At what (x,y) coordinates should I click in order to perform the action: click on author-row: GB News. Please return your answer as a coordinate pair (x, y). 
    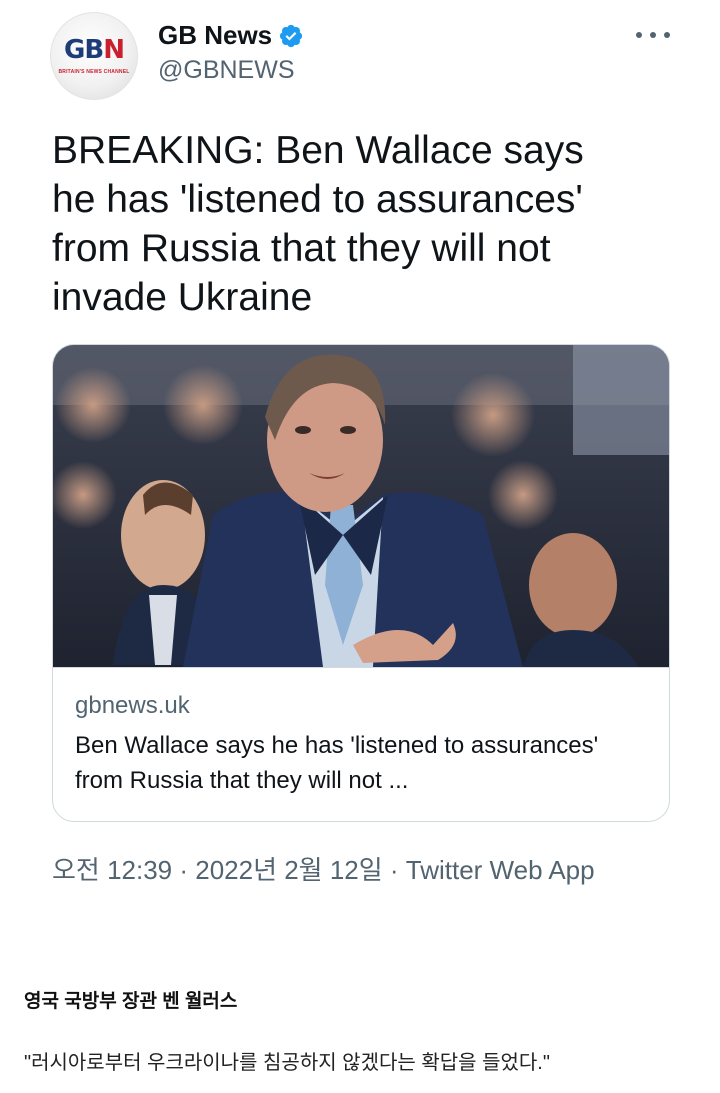
    Looking at the image, I should click on (231, 35).